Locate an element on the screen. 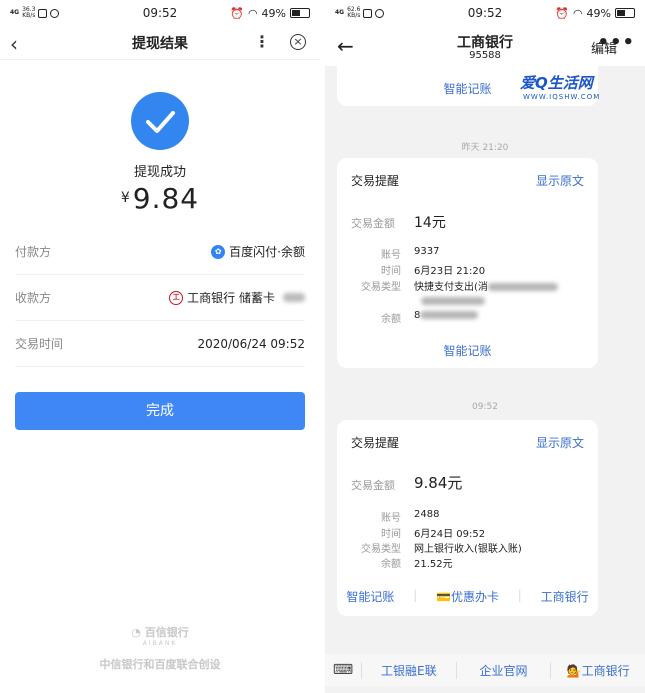 The image size is (645, 693). time-row: 交易时间 2020/06/24 09:52 is located at coordinates (160, 344).